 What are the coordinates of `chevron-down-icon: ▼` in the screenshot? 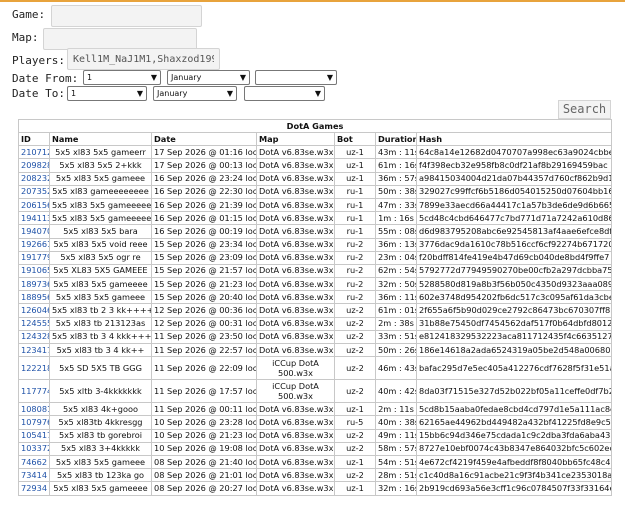 It's located at (153, 77).